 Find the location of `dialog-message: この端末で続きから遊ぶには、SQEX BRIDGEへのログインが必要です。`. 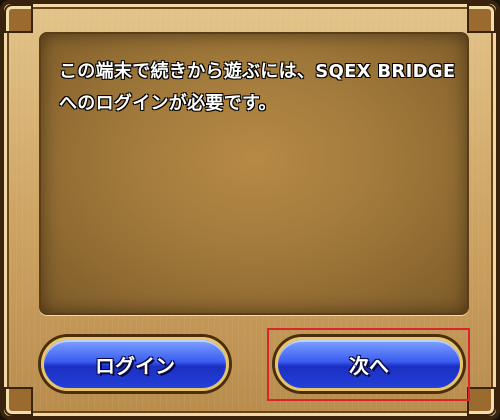

dialog-message: この端末で続きから遊ぶには、SQEX BRIDGEへのログインが必要です。 is located at coordinates (257, 87).